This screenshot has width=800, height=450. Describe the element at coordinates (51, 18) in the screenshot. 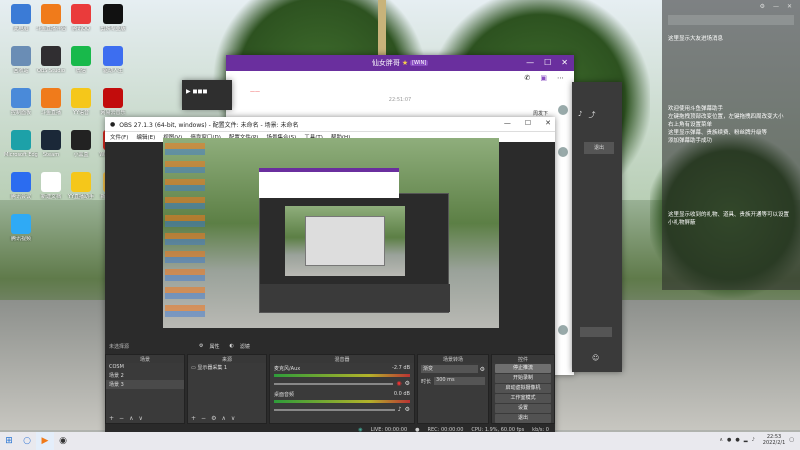

I see `desktop-icon: 斗鱼直播伴侣` at that location.